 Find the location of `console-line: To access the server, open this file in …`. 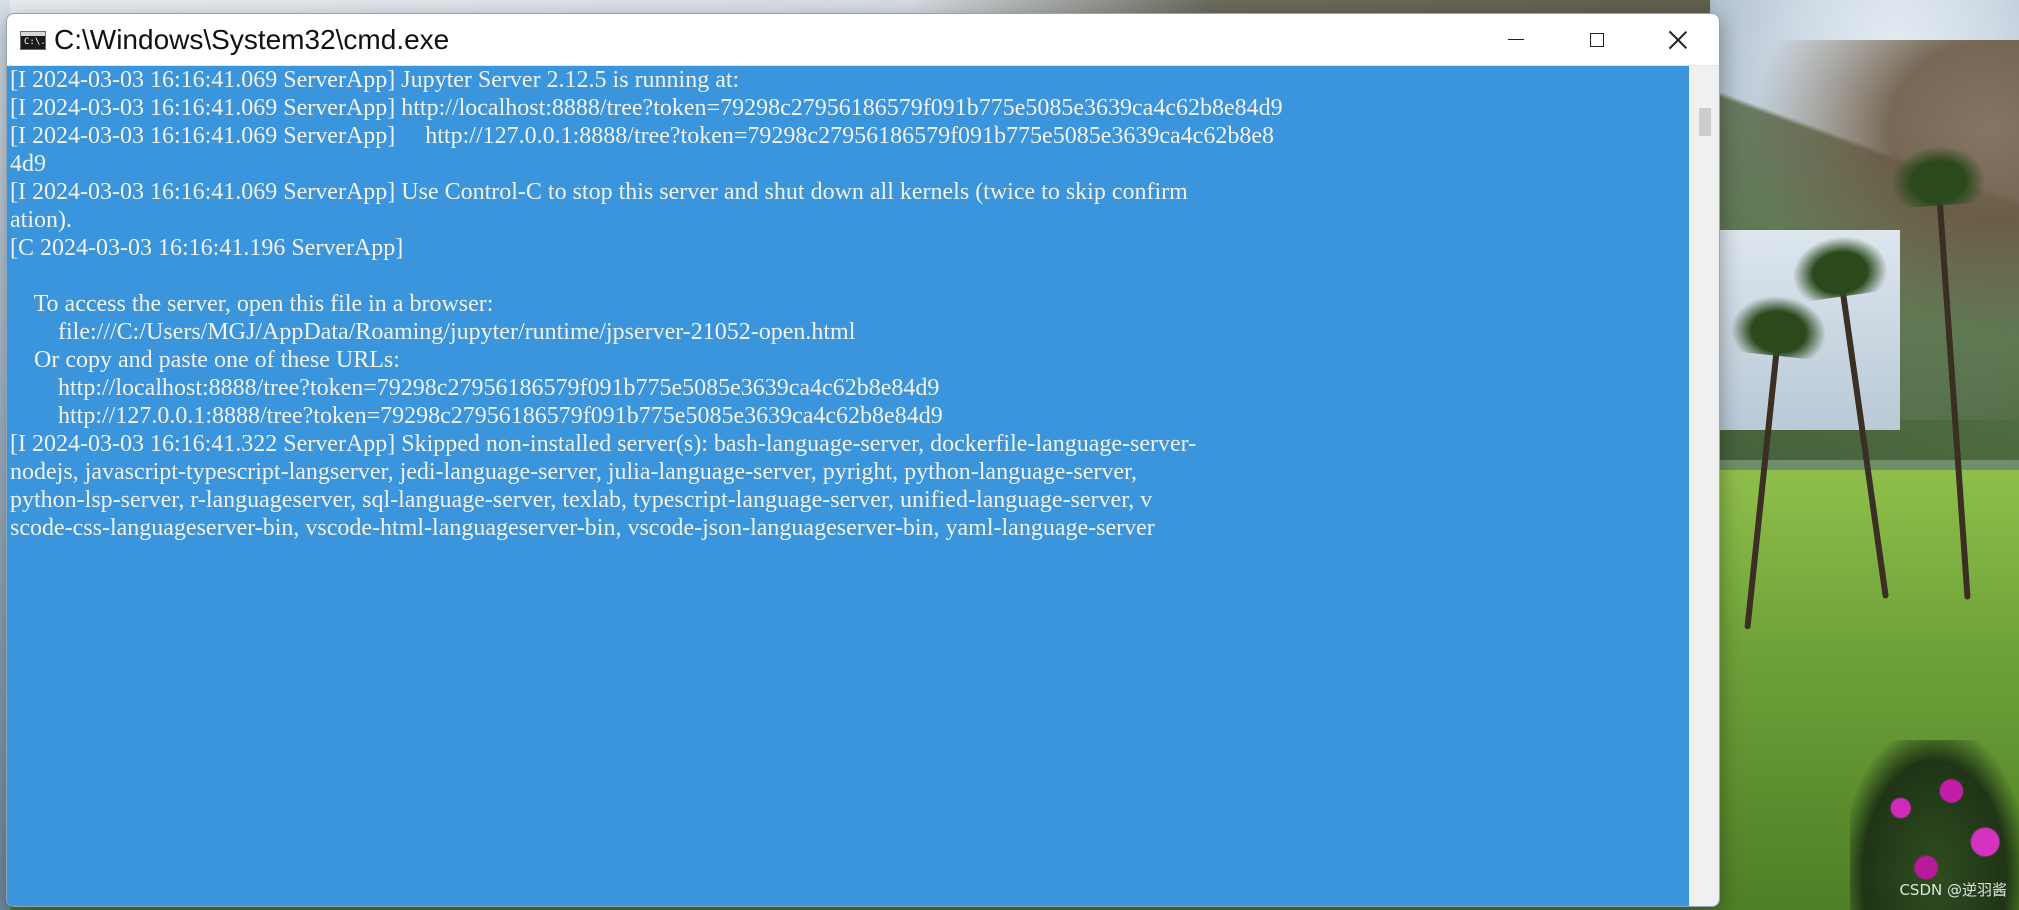

console-line: To access the server, open this file in … is located at coordinates (252, 304).